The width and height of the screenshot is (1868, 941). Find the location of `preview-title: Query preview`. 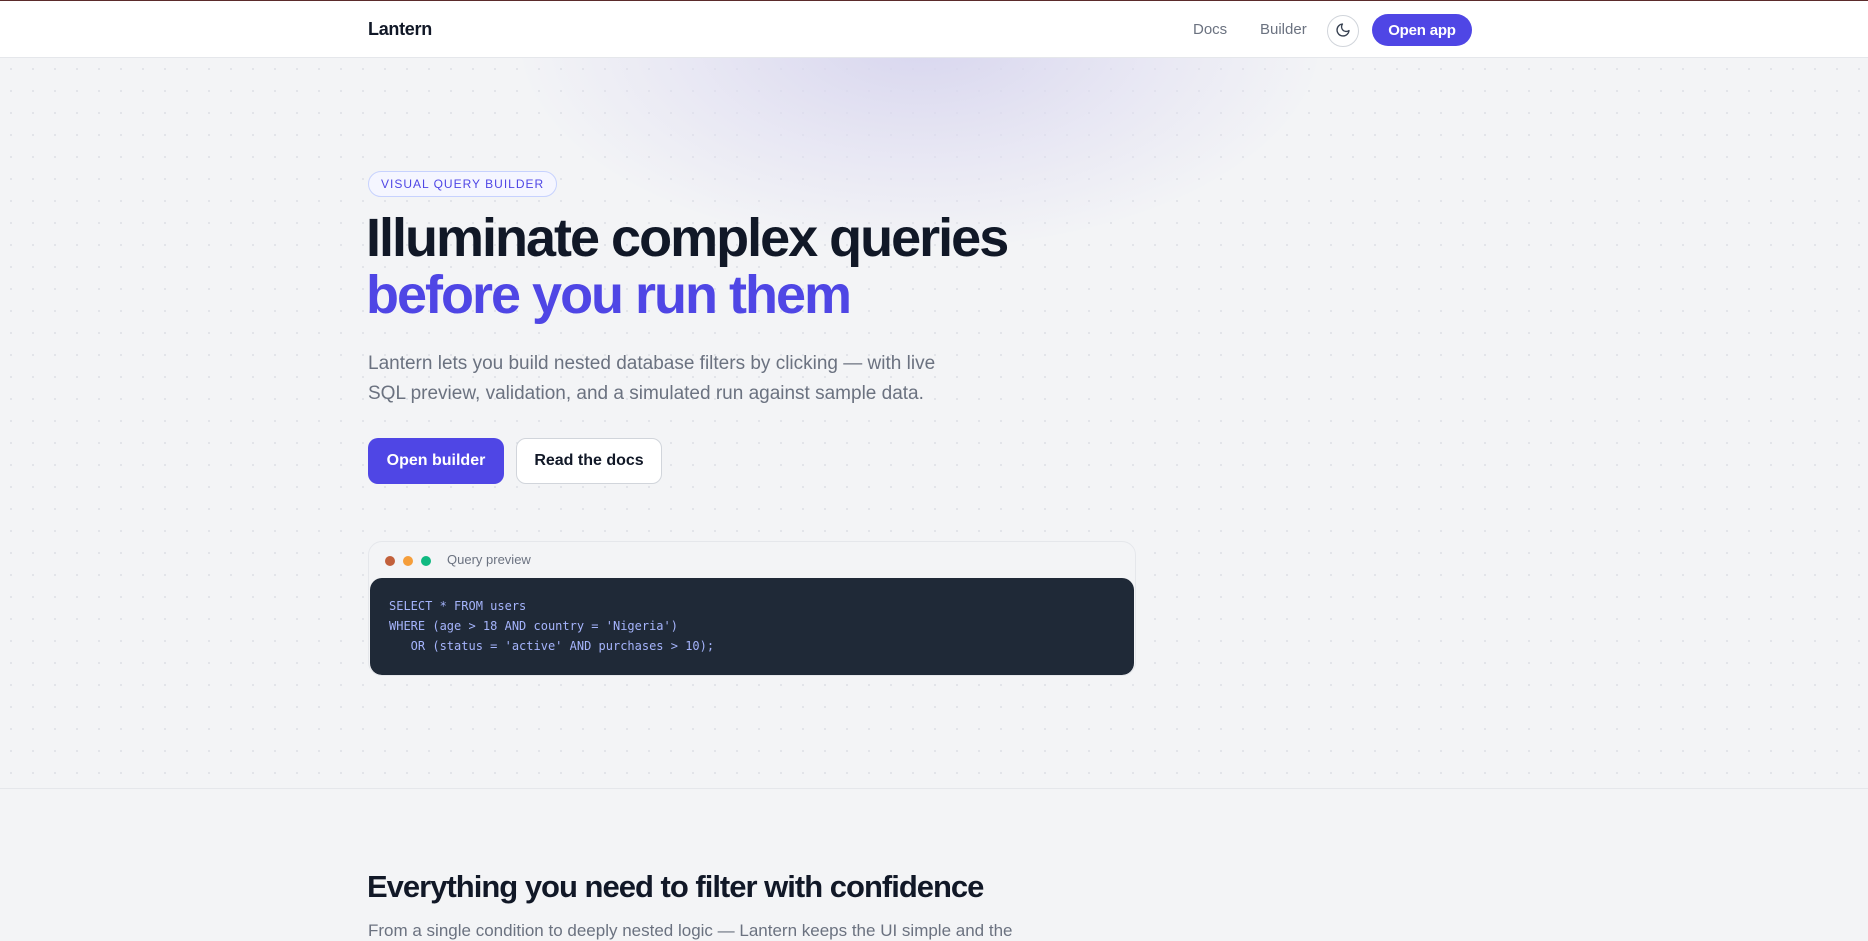

preview-title: Query preview is located at coordinates (489, 559).